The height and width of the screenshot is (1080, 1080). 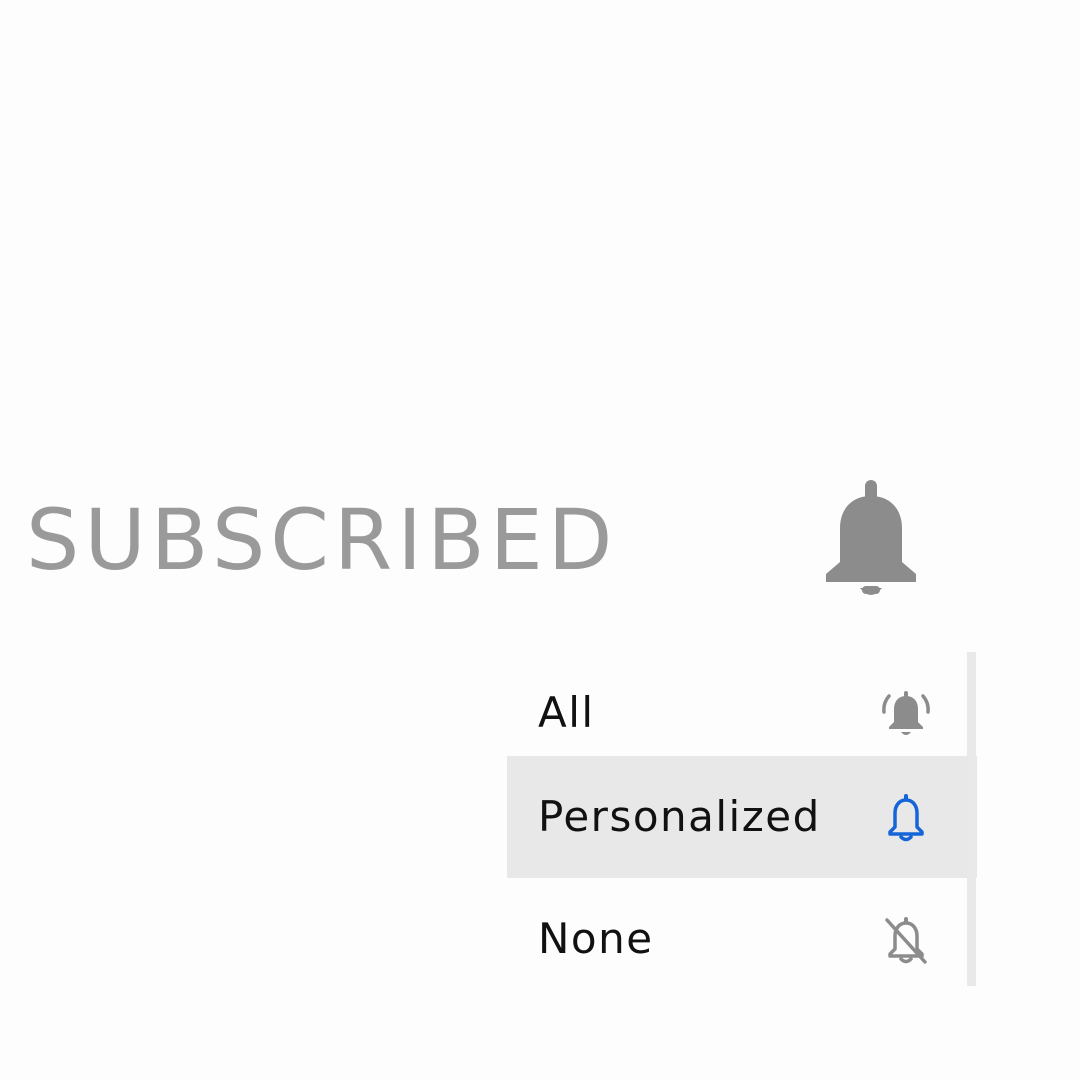 I want to click on menu-scrollbar, so click(x=971, y=819).